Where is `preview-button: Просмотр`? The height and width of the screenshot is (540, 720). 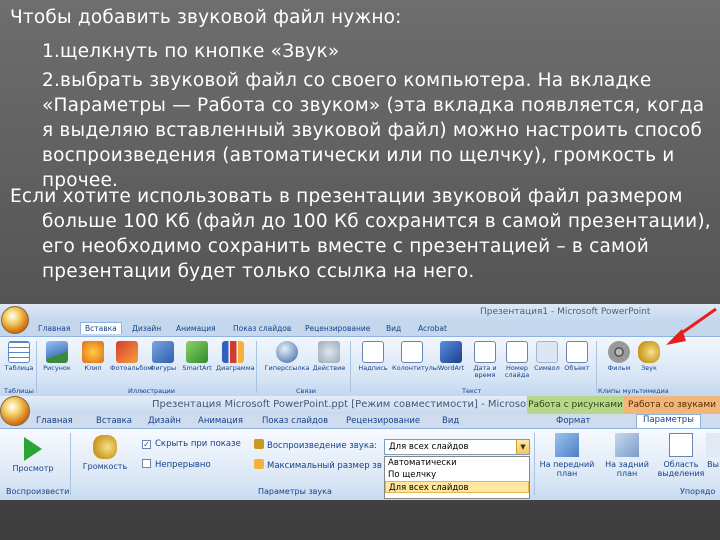
preview-button: Просмотр is located at coordinates (33, 455).